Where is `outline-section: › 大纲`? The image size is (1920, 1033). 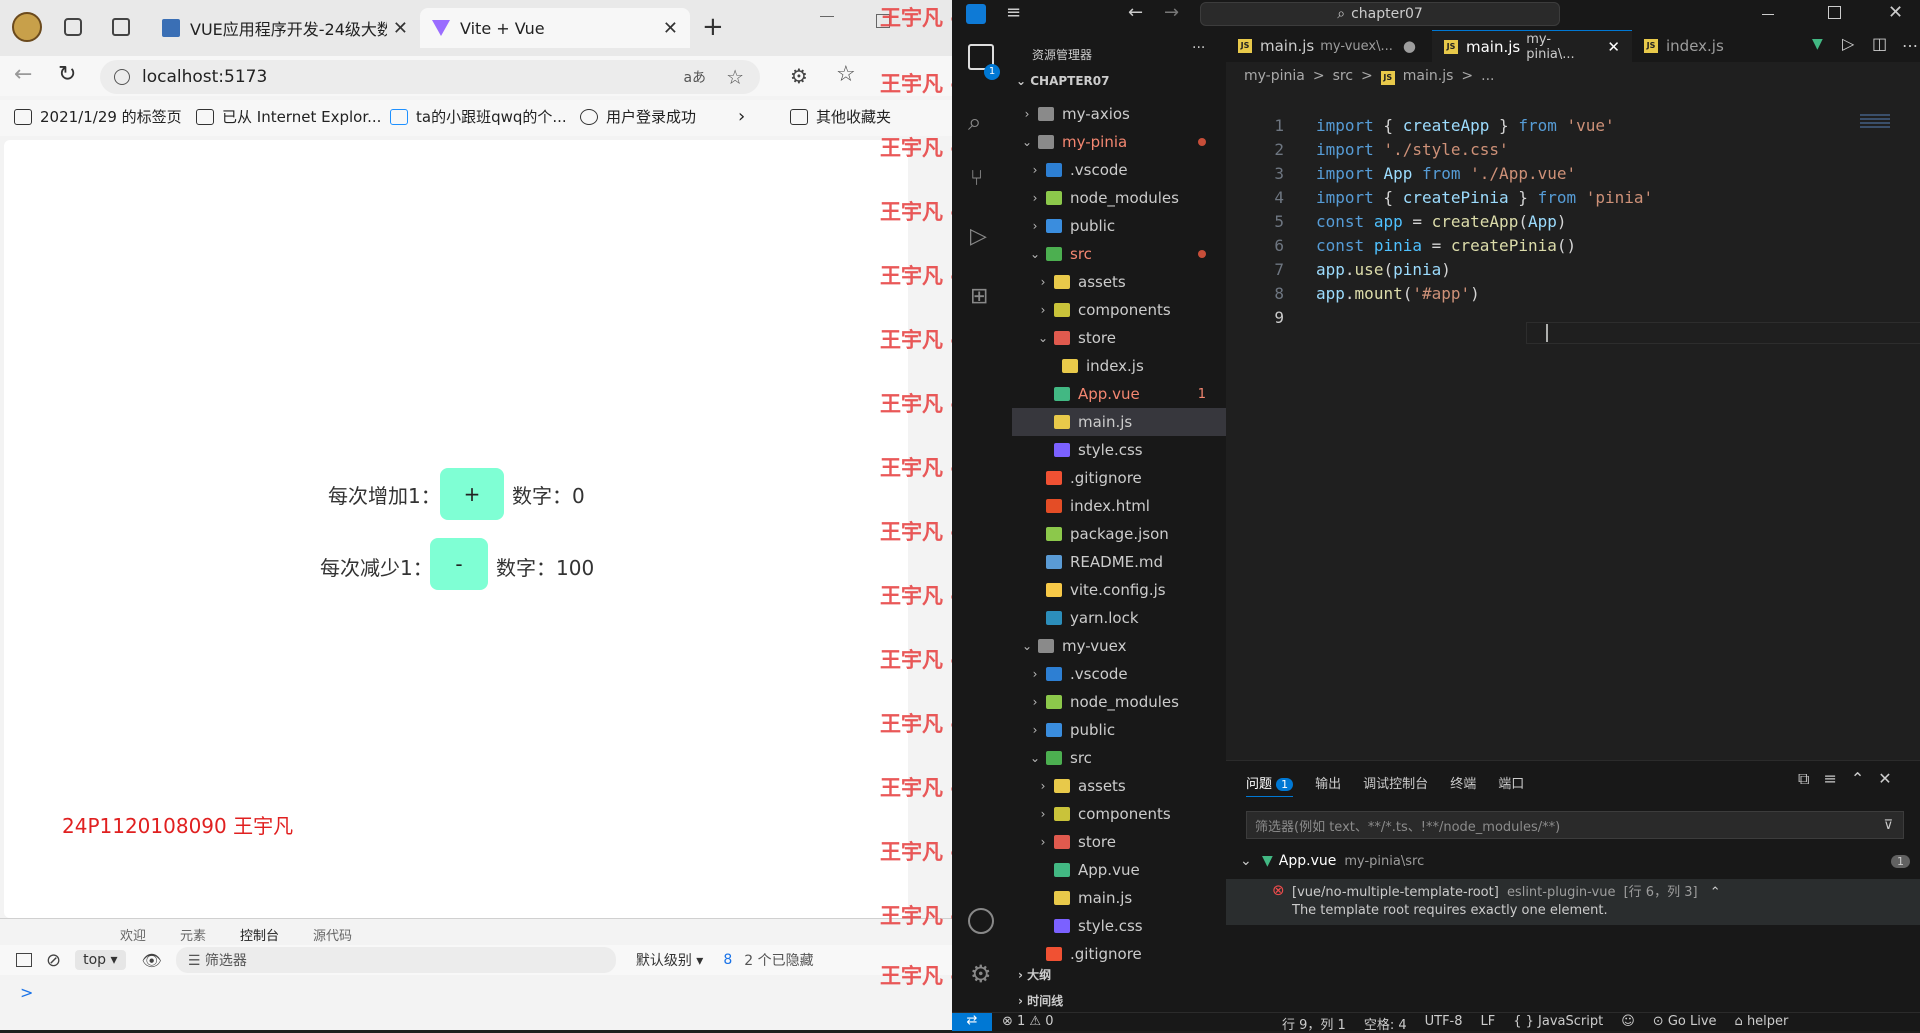 outline-section: › 大纲 is located at coordinates (1034, 974).